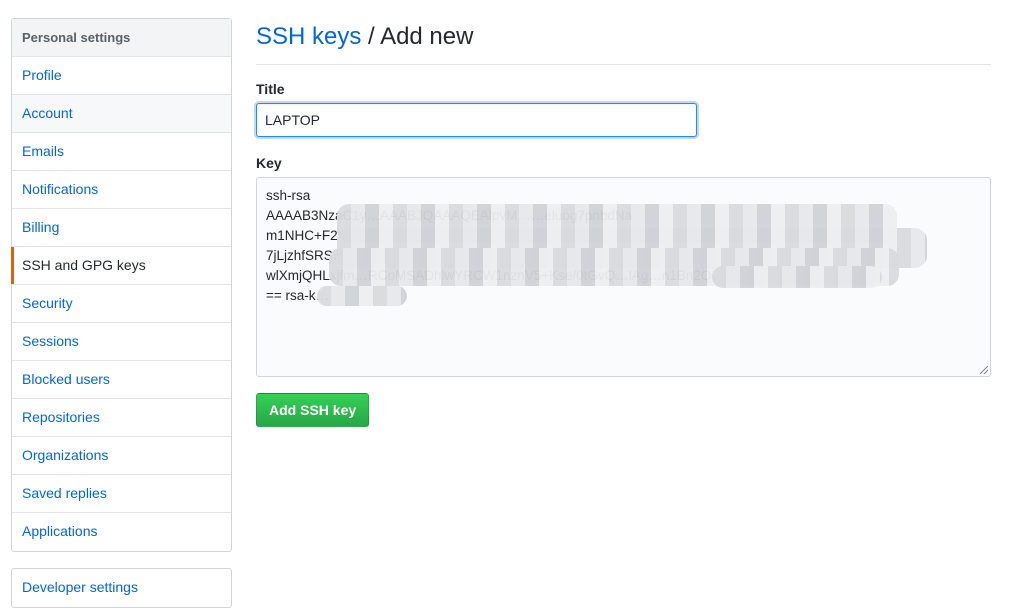 The width and height of the screenshot is (1013, 612). What do you see at coordinates (270, 89) in the screenshot?
I see `title-label: Title` at bounding box center [270, 89].